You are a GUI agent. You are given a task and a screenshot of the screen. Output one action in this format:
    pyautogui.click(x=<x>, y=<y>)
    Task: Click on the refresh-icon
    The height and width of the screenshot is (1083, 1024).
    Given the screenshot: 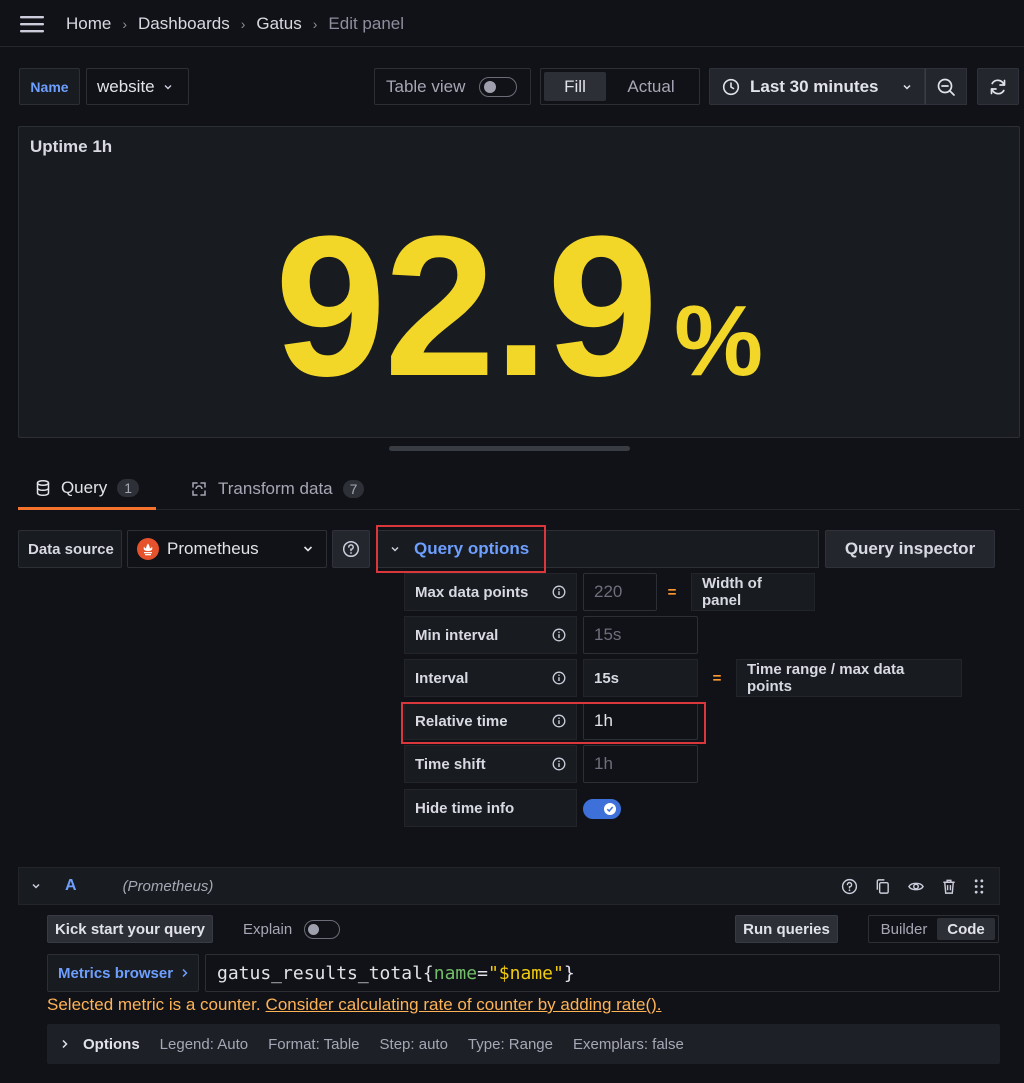 What is the action you would take?
    pyautogui.click(x=998, y=86)
    